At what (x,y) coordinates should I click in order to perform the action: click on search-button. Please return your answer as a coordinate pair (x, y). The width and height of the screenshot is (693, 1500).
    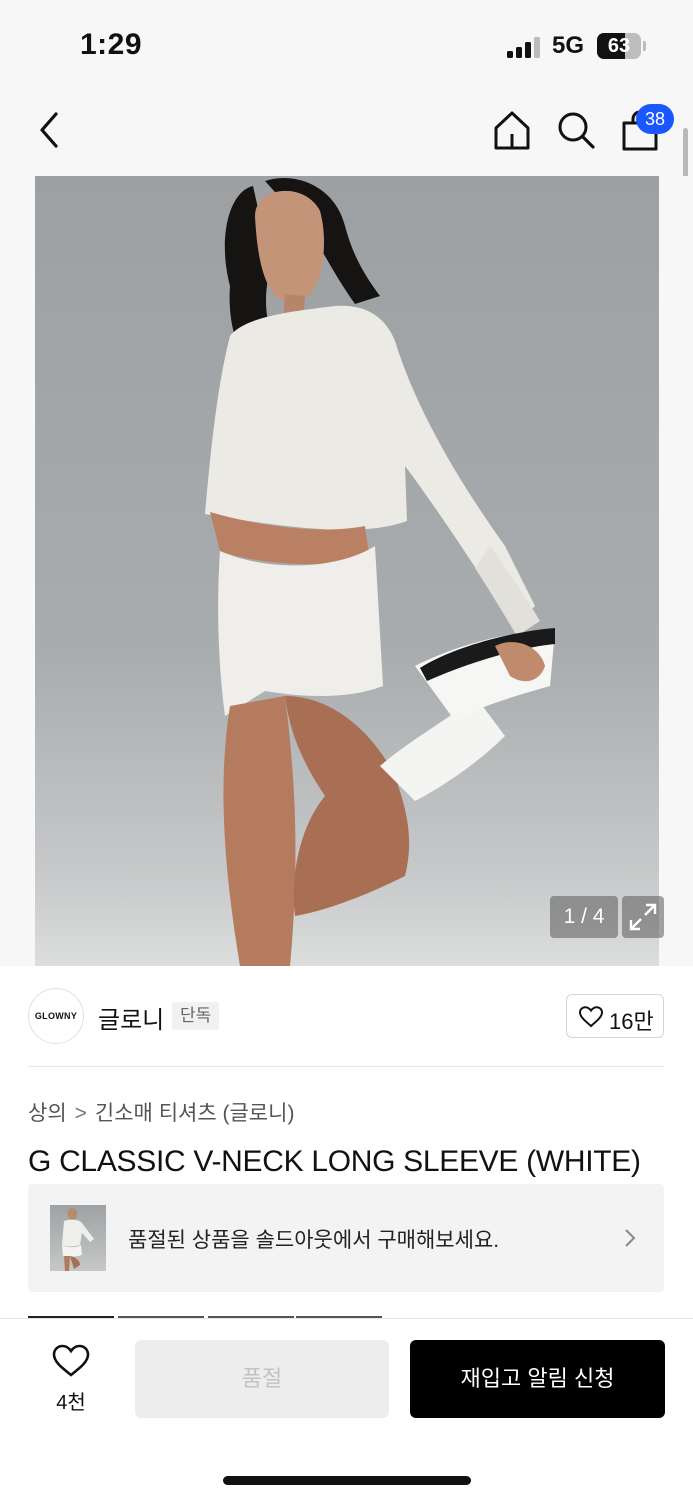
    Looking at the image, I should click on (576, 130).